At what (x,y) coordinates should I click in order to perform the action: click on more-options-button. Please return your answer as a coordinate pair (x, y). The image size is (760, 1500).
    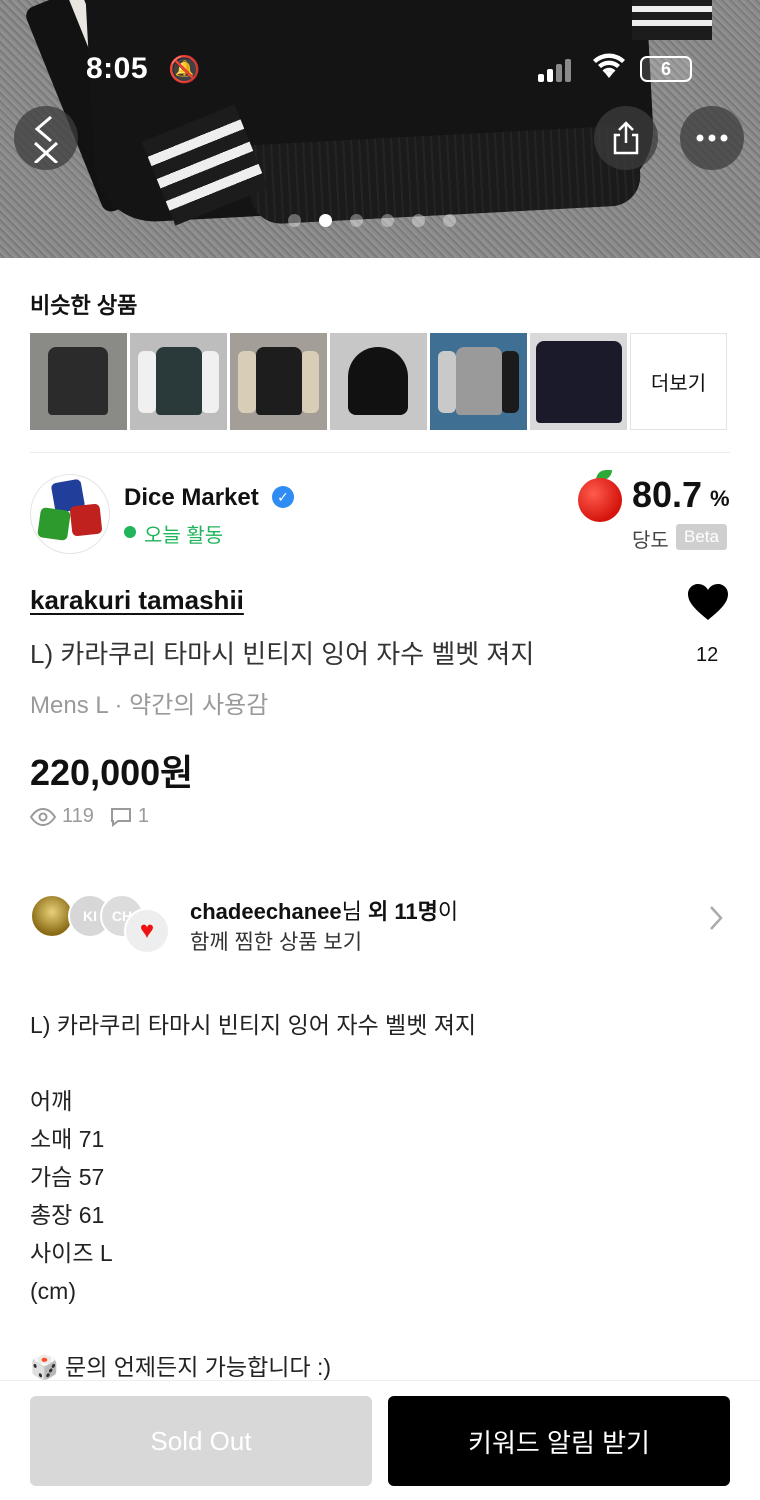
    Looking at the image, I should click on (712, 138).